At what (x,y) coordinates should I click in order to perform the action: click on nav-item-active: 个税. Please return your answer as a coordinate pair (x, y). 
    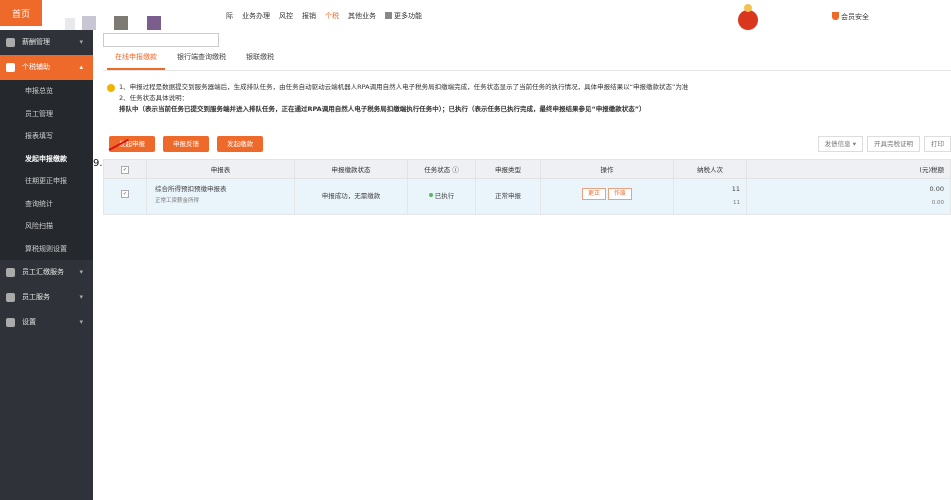
    Looking at the image, I should click on (332, 16).